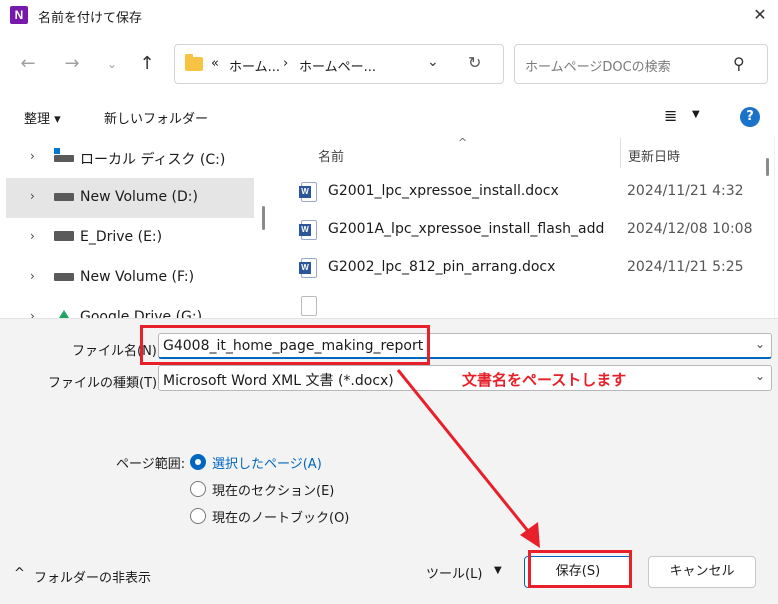 The image size is (778, 604). Describe the element at coordinates (64, 236) in the screenshot. I see `usb-drive-icon` at that location.